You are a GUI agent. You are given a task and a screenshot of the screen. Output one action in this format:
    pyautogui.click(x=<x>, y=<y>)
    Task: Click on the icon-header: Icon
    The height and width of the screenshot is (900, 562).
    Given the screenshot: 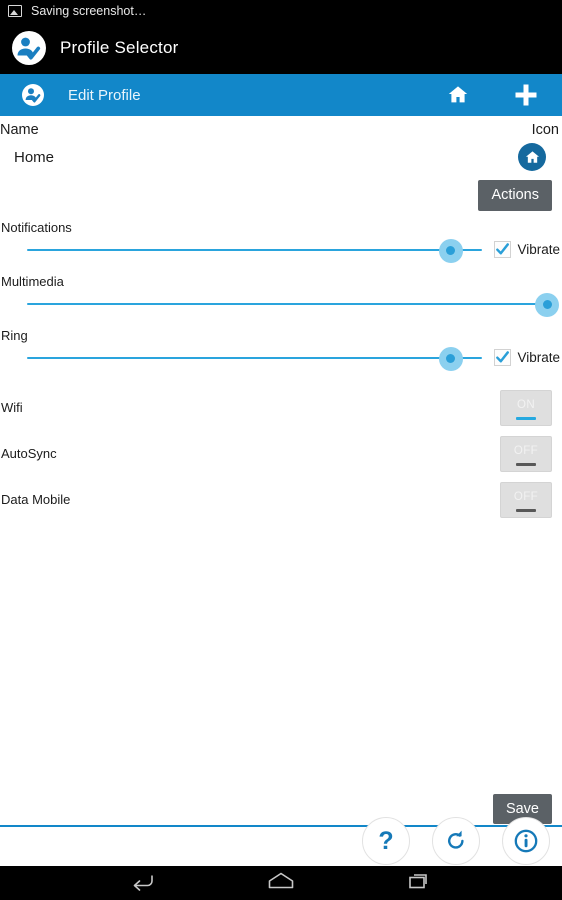 What is the action you would take?
    pyautogui.click(x=545, y=130)
    